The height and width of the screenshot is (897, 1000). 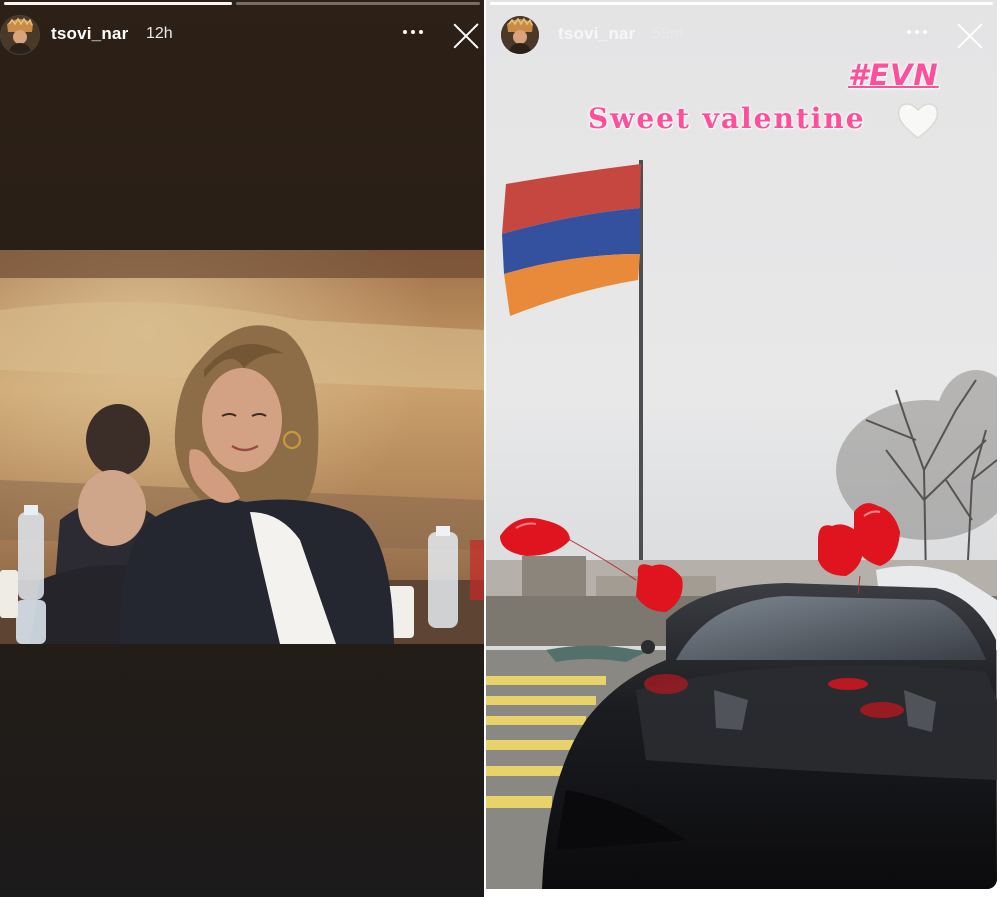 What do you see at coordinates (668, 33) in the screenshot?
I see `time-ago: 59m` at bounding box center [668, 33].